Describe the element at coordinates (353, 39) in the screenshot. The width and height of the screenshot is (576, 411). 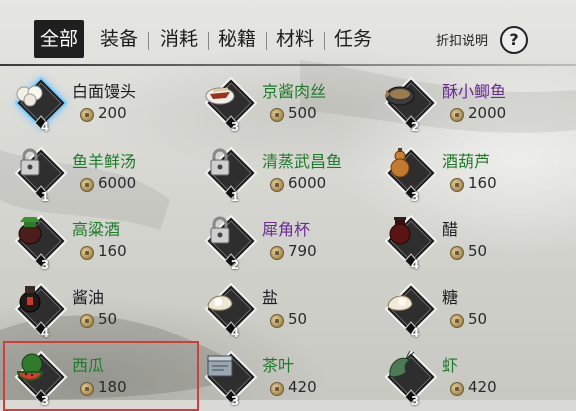
I see `tab-quests: 任务` at that location.